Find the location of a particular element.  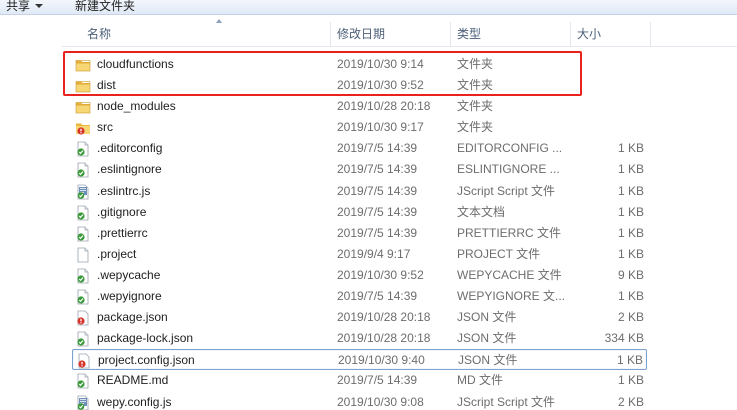

toolbar: 共享 新建文件夹 is located at coordinates (368, 7).